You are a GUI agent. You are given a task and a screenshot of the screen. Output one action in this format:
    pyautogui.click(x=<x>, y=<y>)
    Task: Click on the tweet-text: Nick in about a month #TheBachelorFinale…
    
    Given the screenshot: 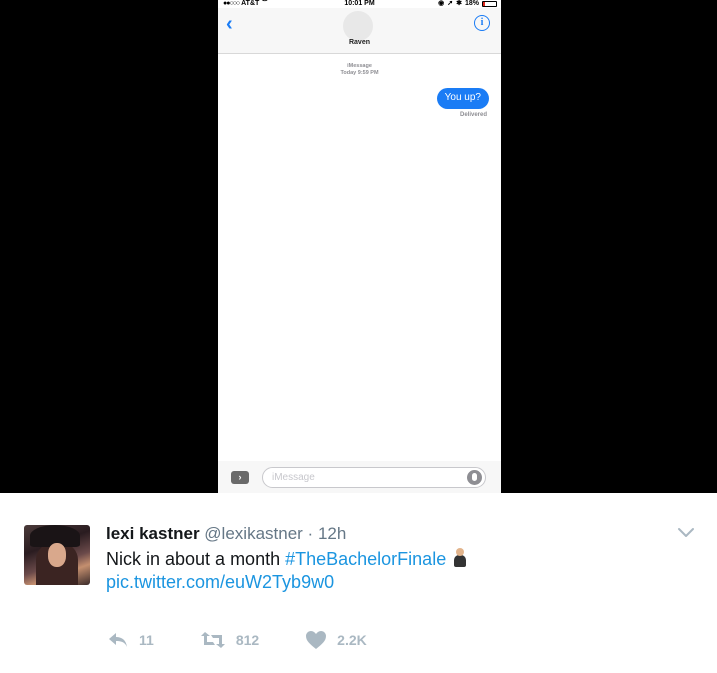 What is the action you would take?
    pyautogui.click(x=396, y=571)
    